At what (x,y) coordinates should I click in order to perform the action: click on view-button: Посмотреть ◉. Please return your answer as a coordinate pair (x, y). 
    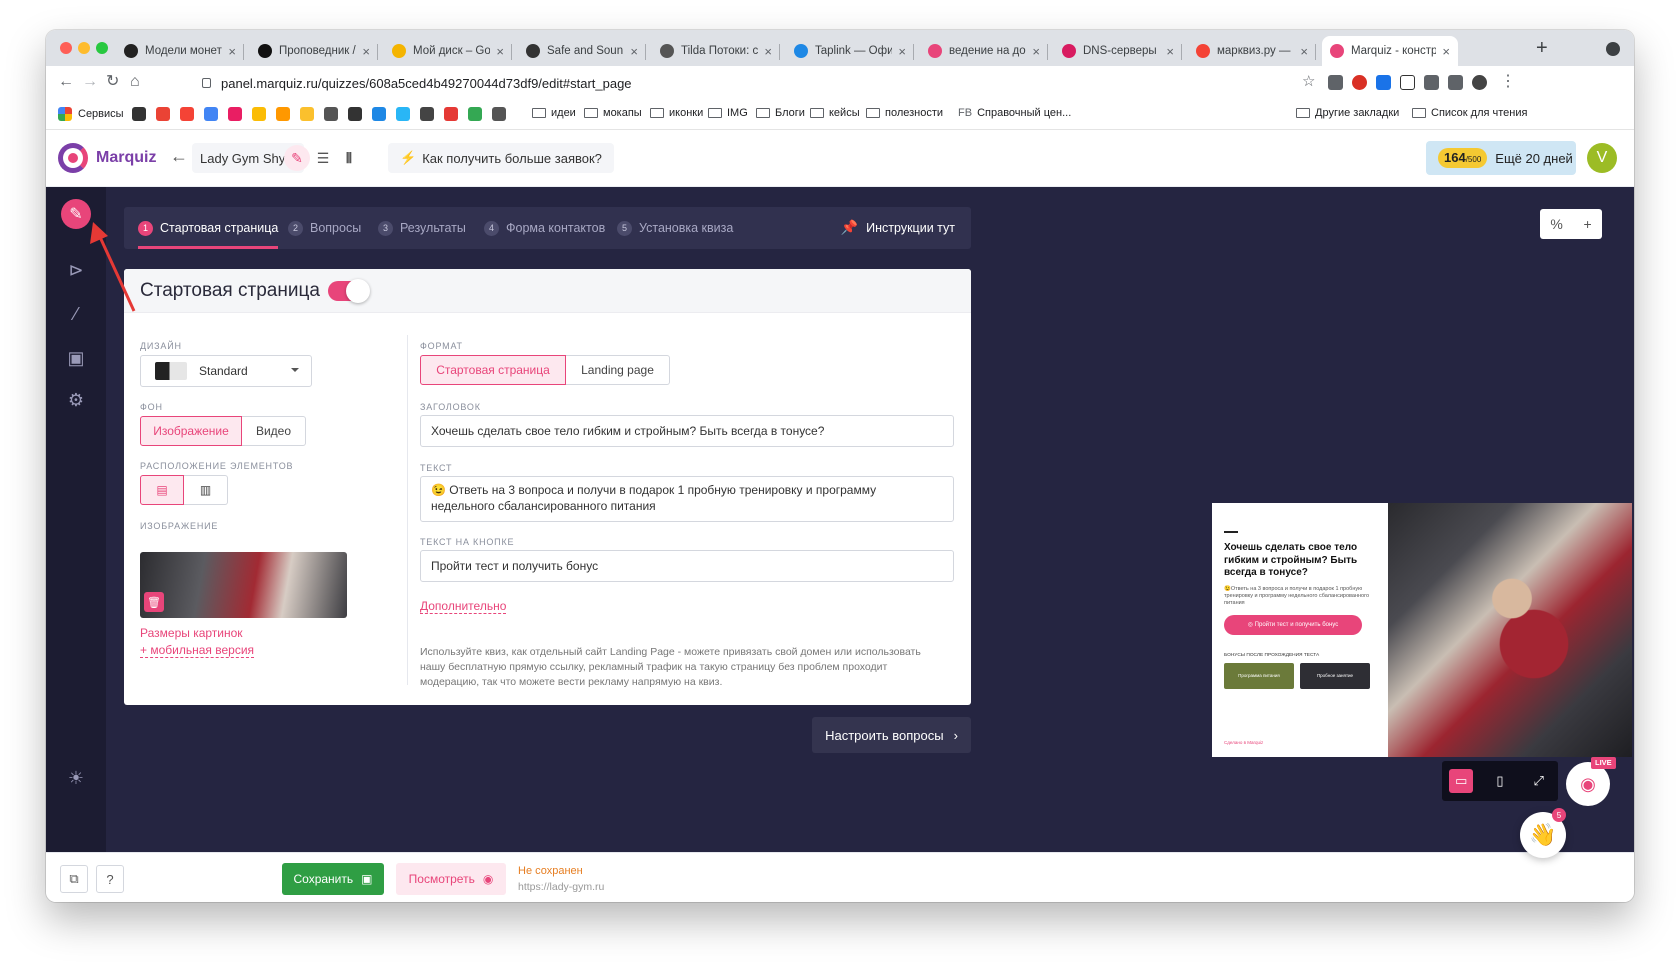
    Looking at the image, I should click on (451, 879).